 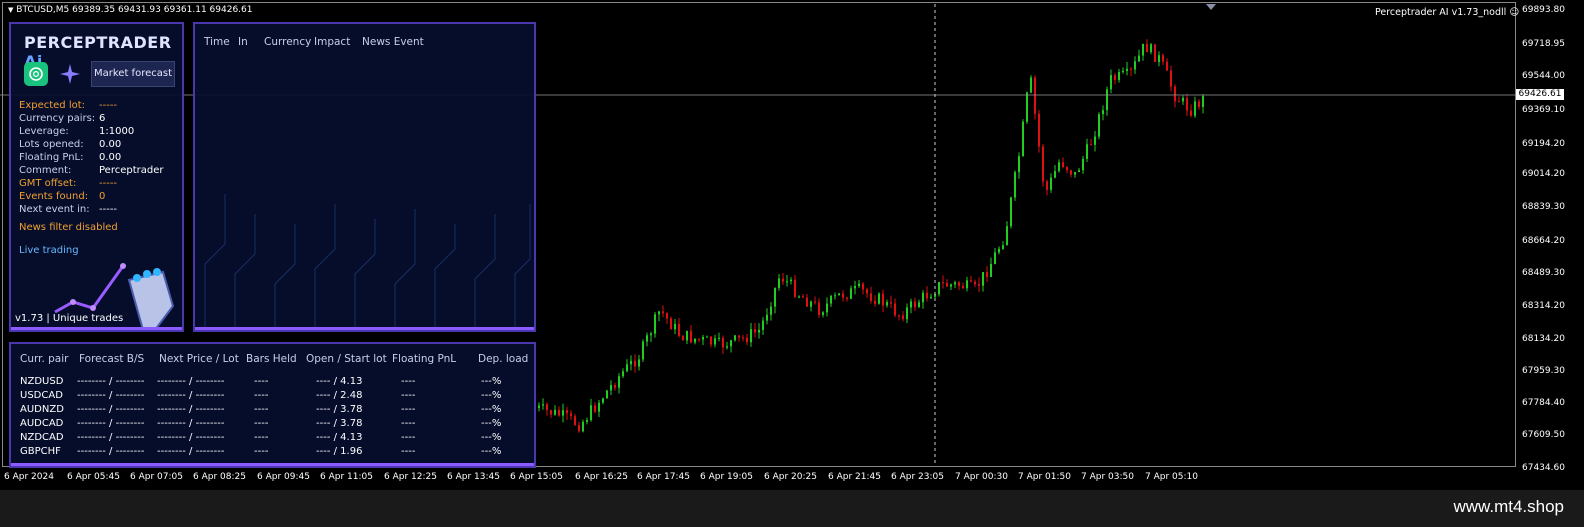 I want to click on table-cell: ---- / 4.13, so click(x=339, y=381).